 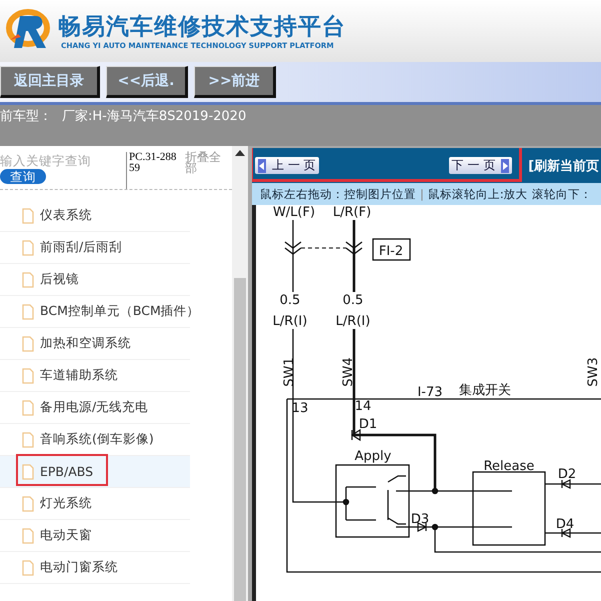 I want to click on diagram-label: FI-2, so click(x=391, y=251).